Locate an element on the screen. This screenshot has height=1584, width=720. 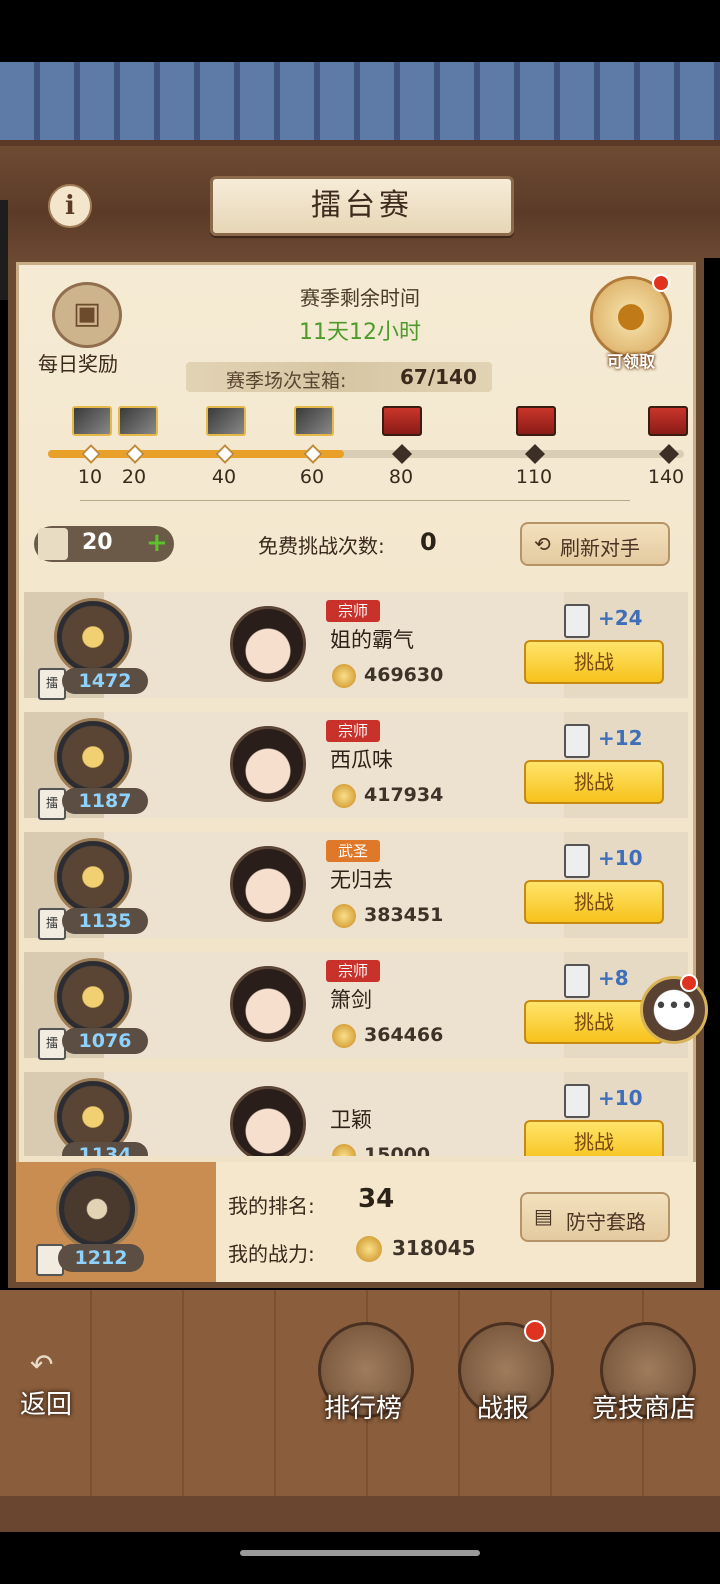
milestone-label: 80 is located at coordinates (401, 477).